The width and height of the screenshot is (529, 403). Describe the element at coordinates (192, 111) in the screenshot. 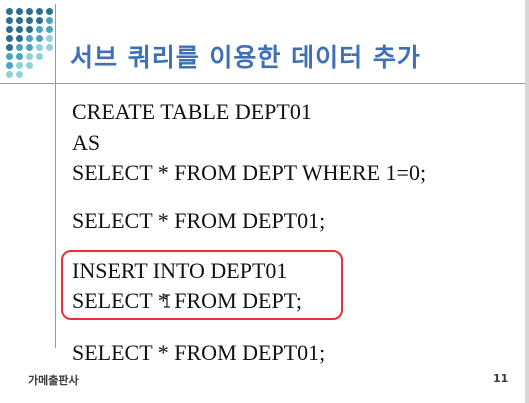

I see `code-line-create: CREATE TABLE DEPT01` at that location.